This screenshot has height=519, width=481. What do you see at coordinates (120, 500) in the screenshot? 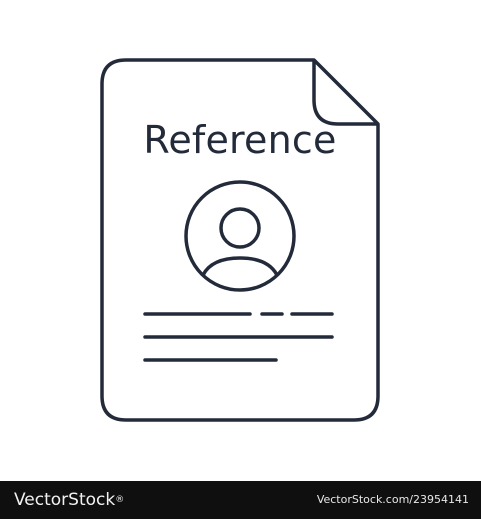
I see `registered-mark: ®` at bounding box center [120, 500].